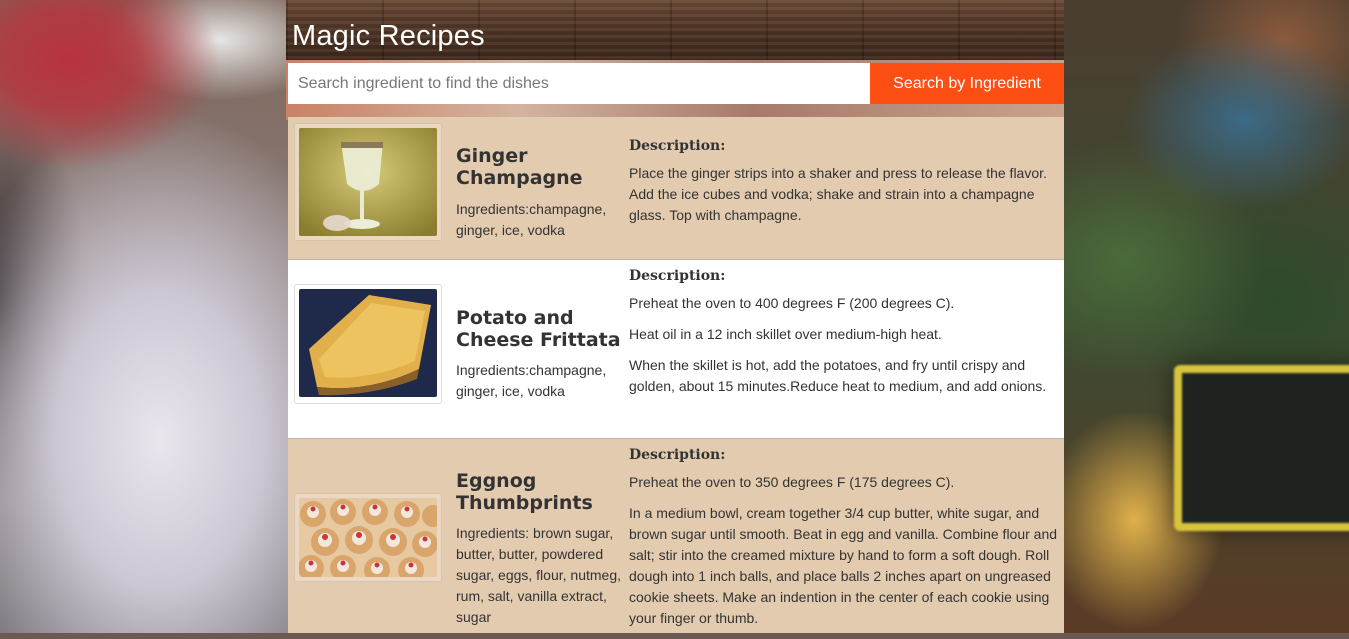  Describe the element at coordinates (541, 167) in the screenshot. I see `recipe-name: Ginger Champagne` at that location.